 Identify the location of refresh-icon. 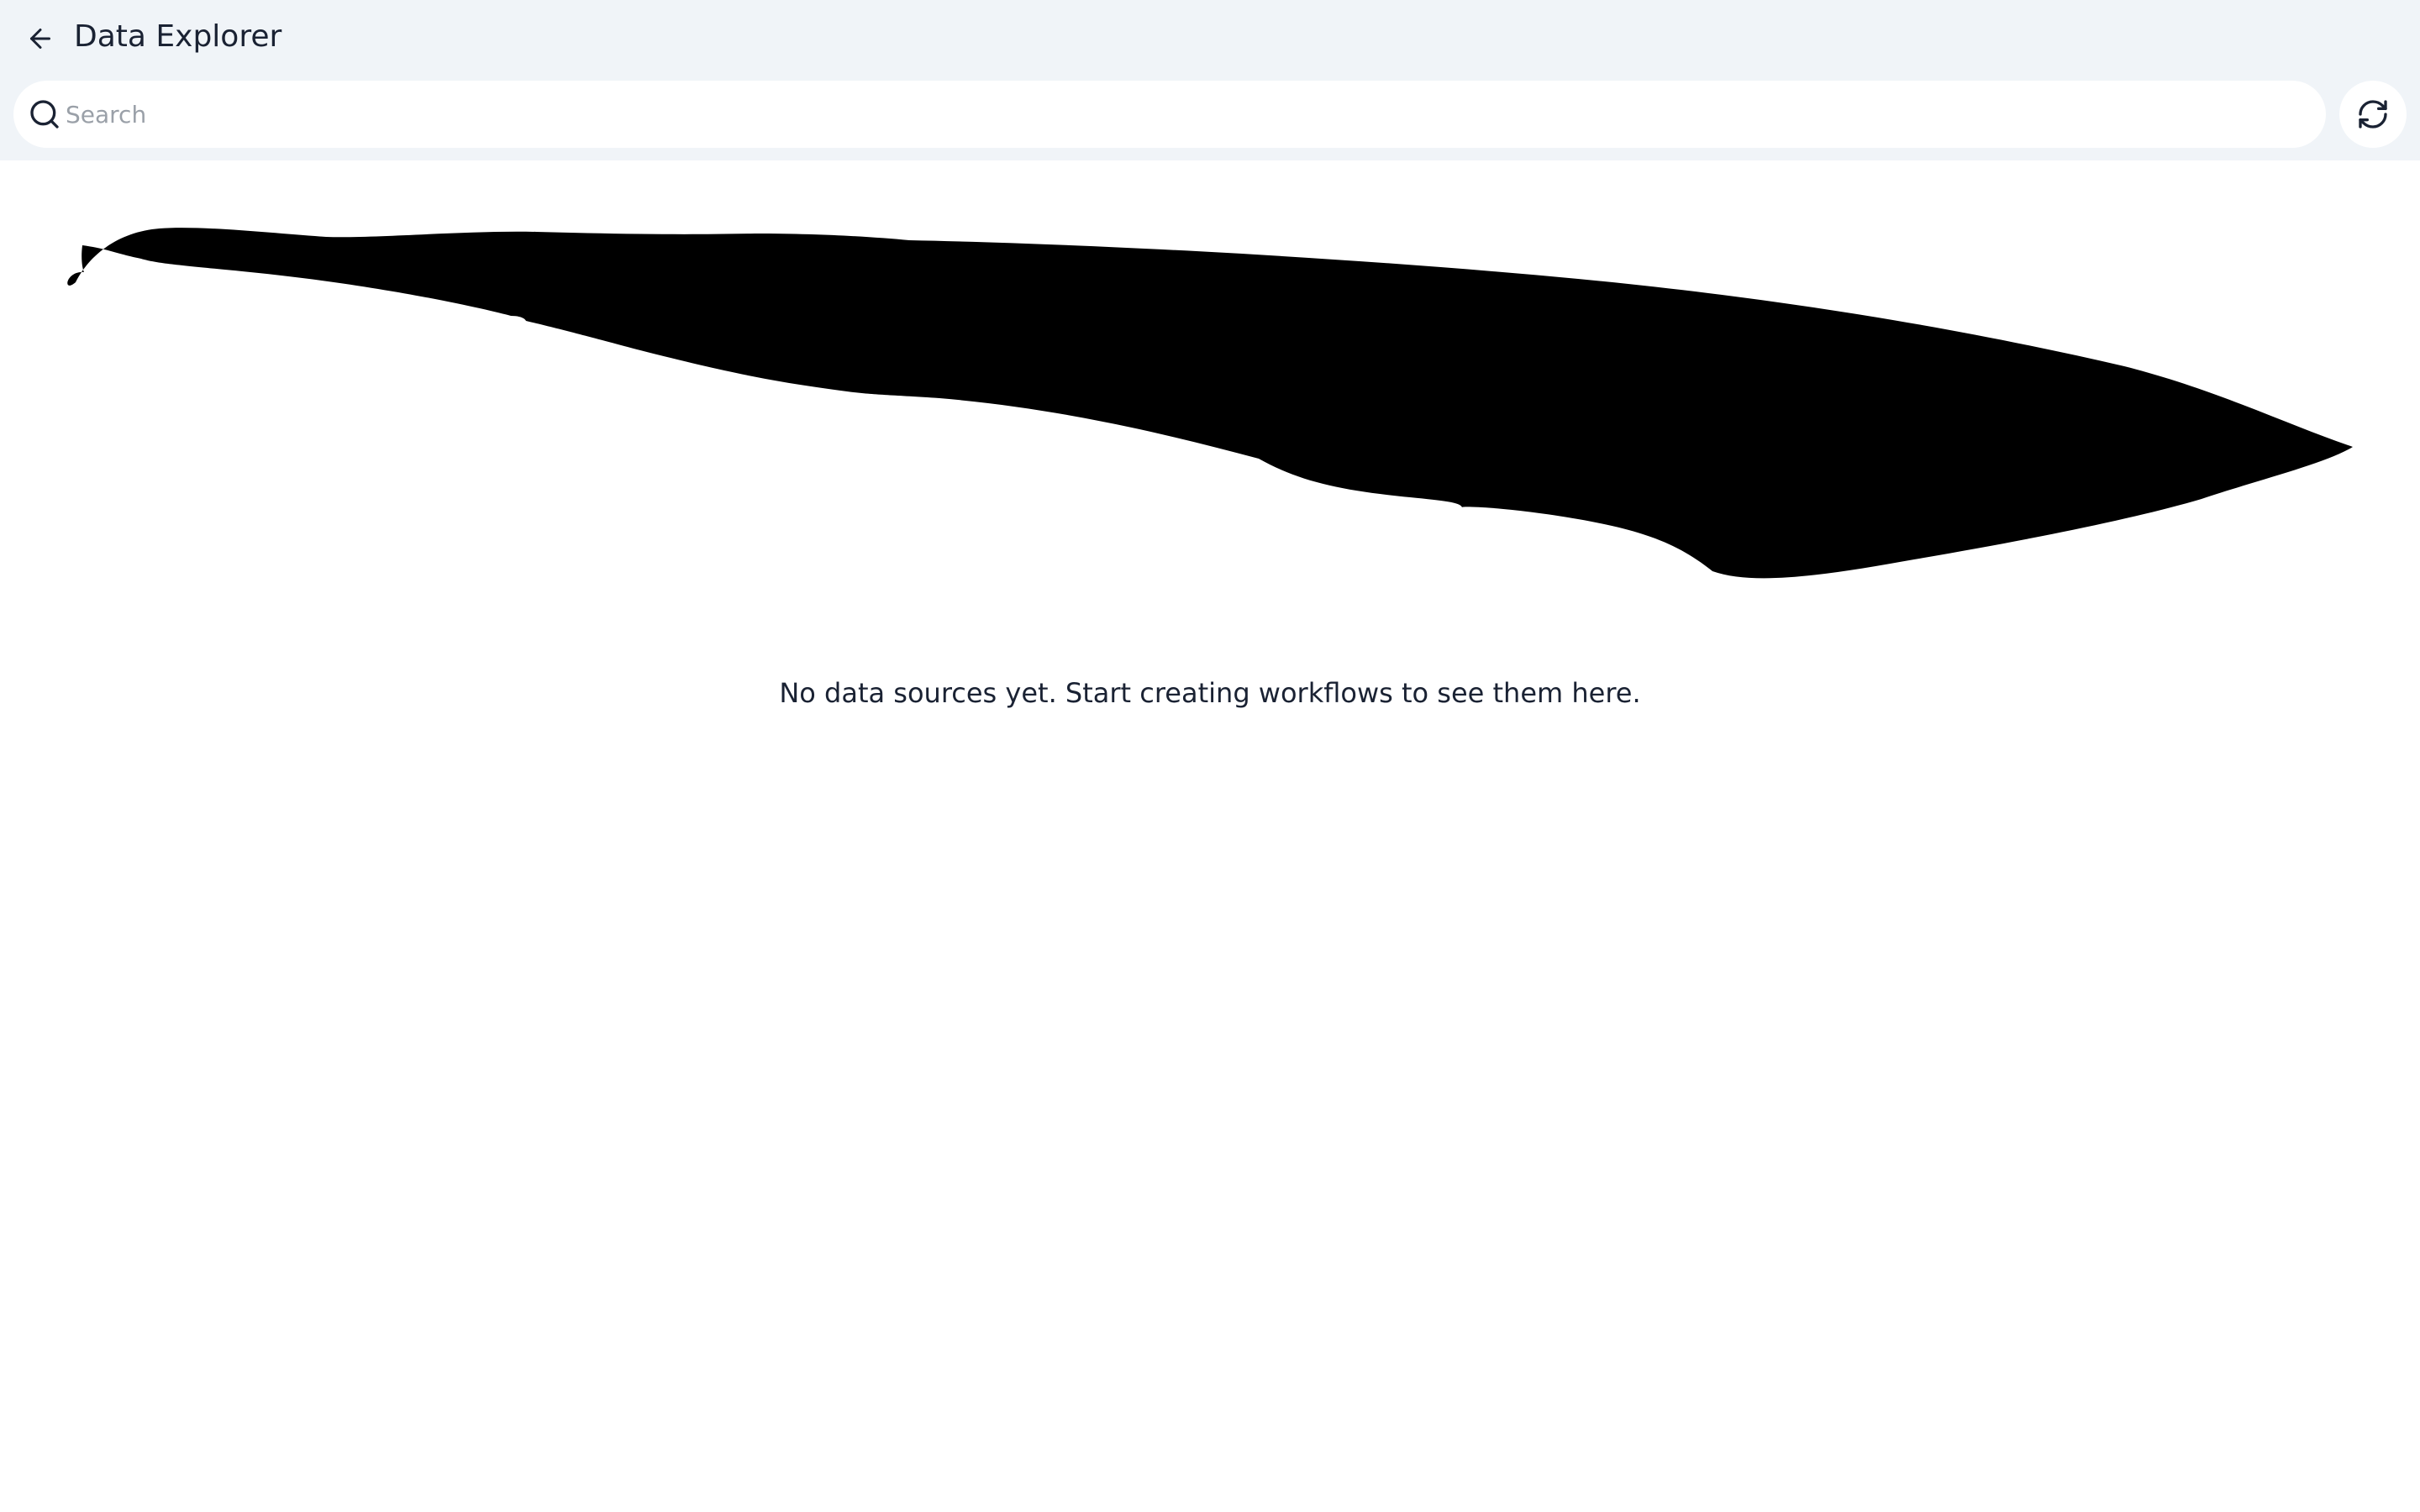
(2373, 114).